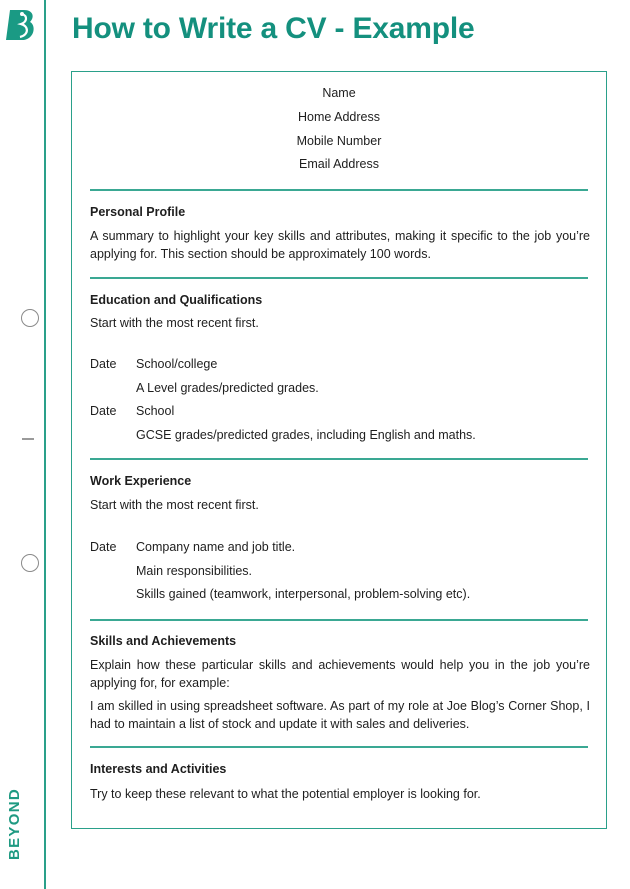  What do you see at coordinates (163, 641) in the screenshot?
I see `section-title-skills: Skills and Achievements` at bounding box center [163, 641].